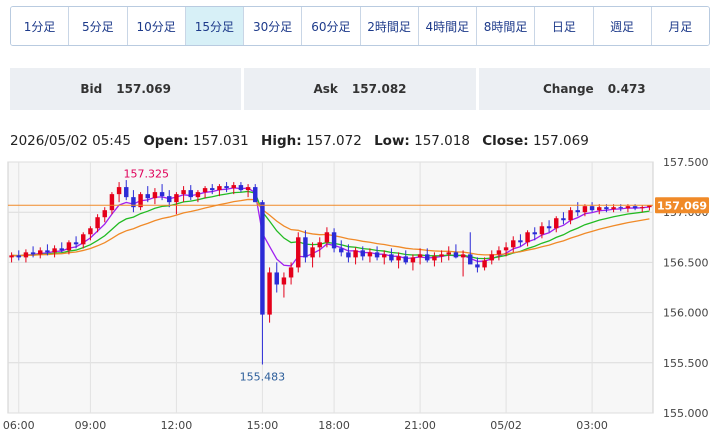 The width and height of the screenshot is (720, 435). What do you see at coordinates (379, 89) in the screenshot?
I see `ask-value: 157.082` at bounding box center [379, 89].